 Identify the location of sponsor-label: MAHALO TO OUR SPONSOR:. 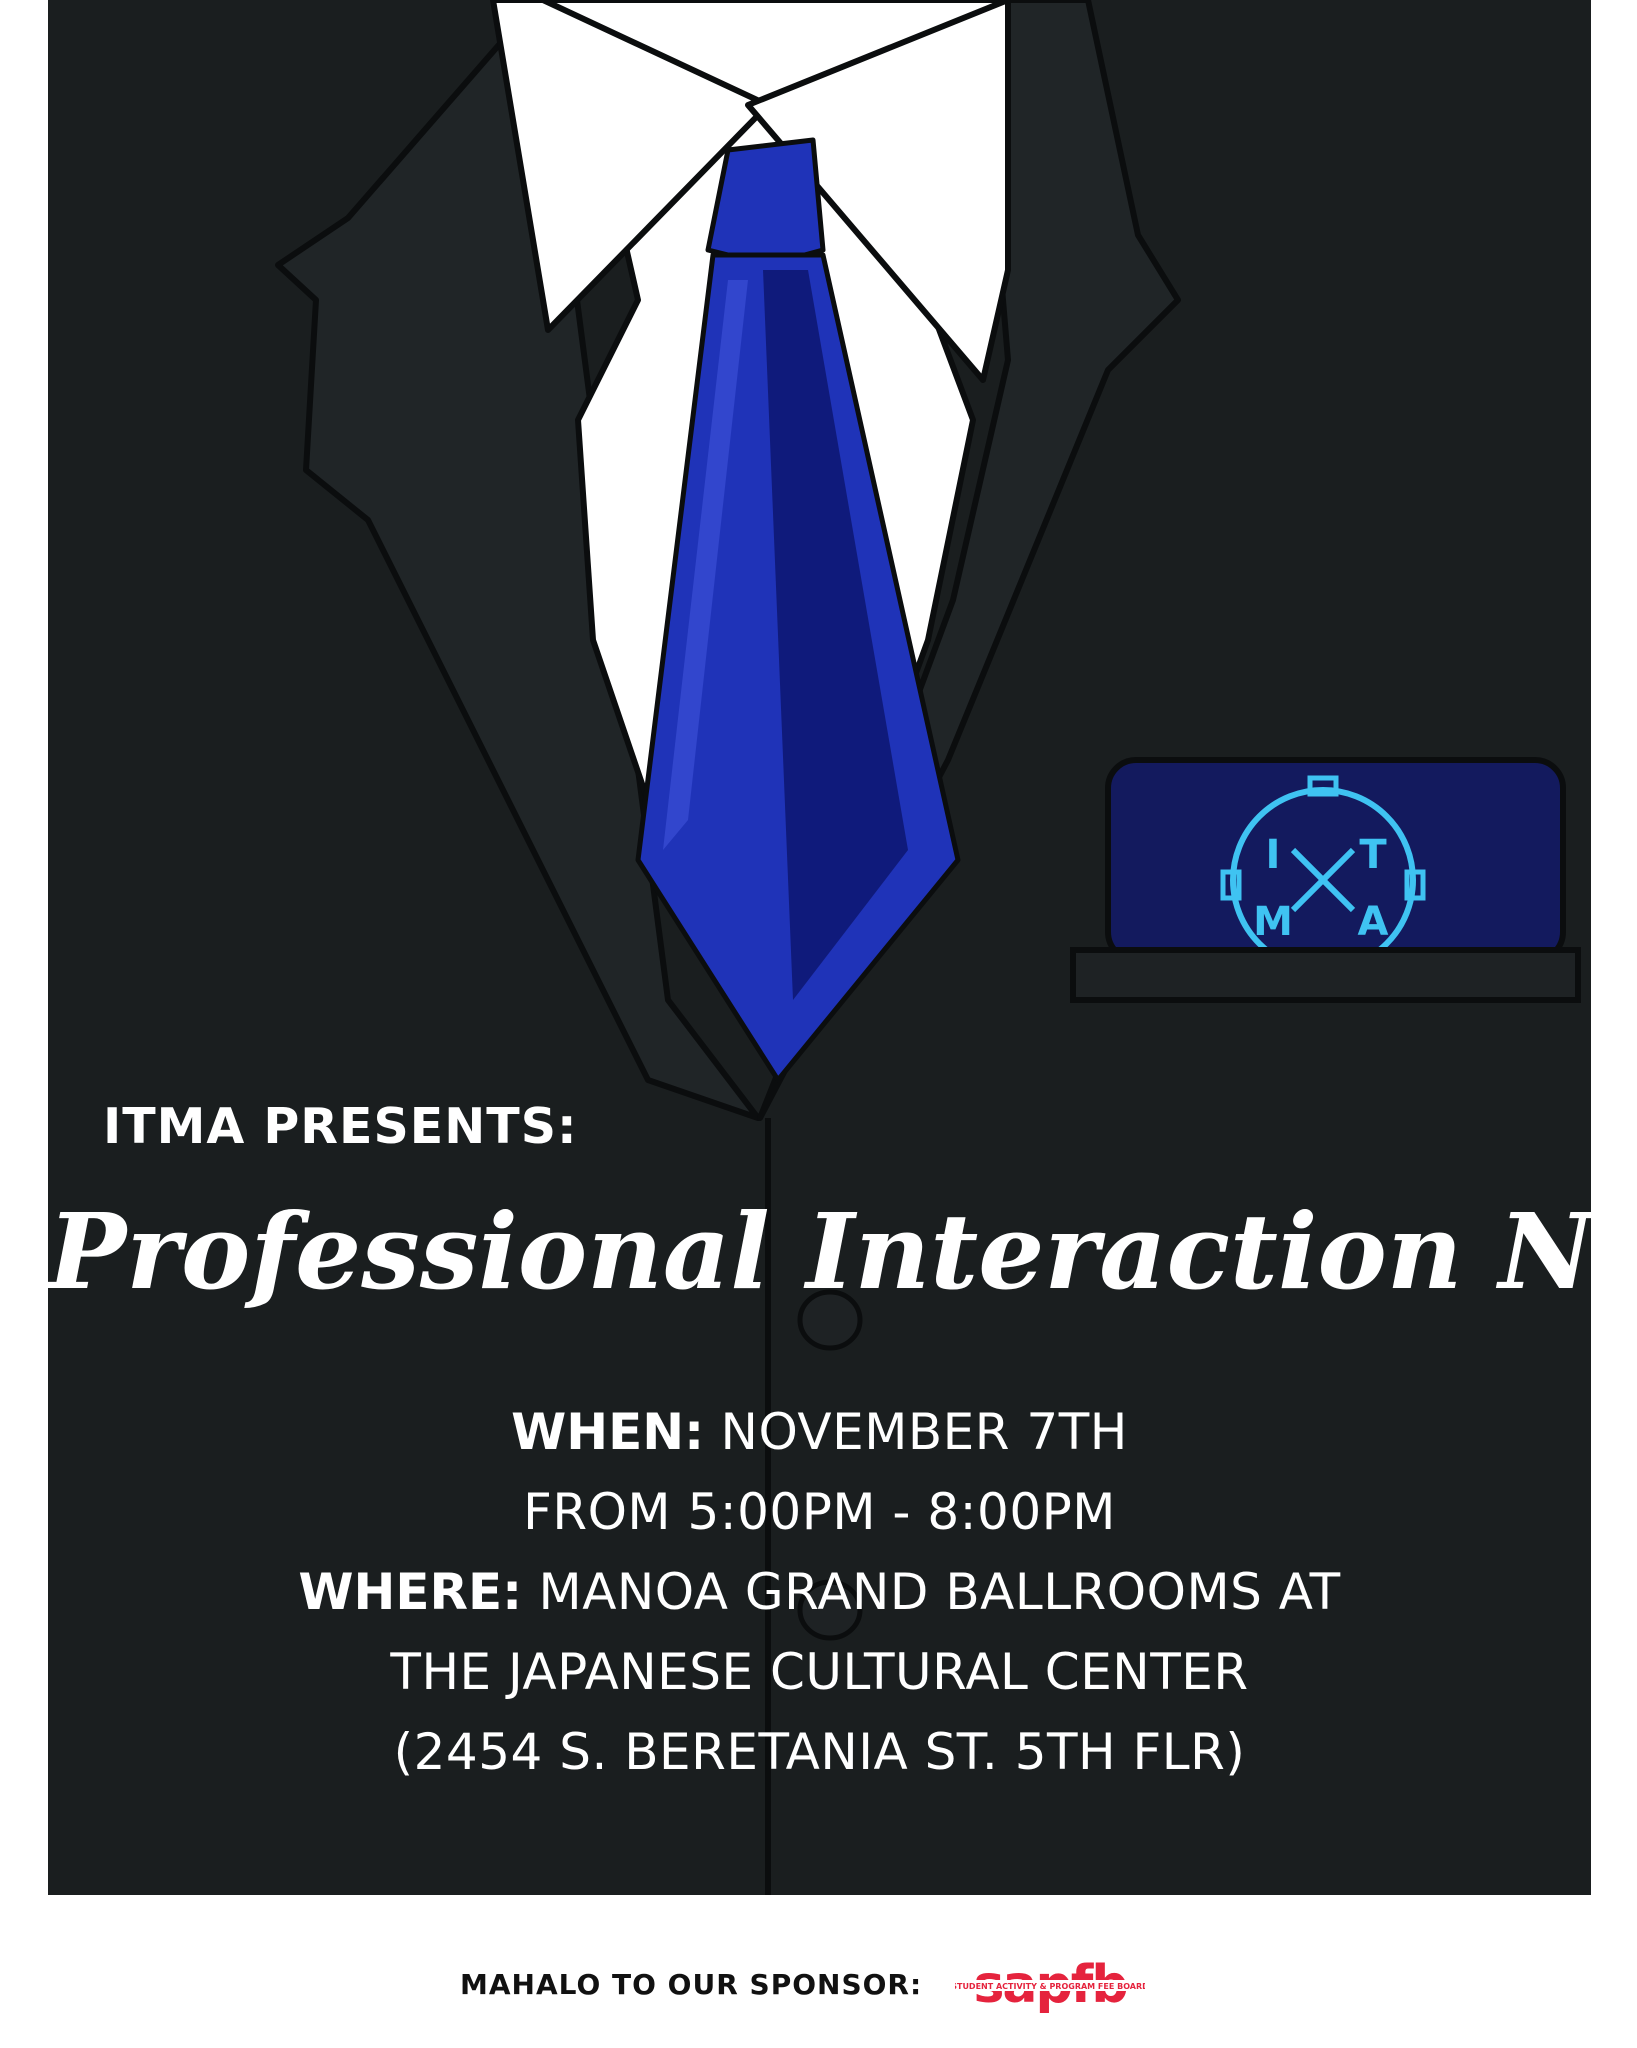
(691, 1984).